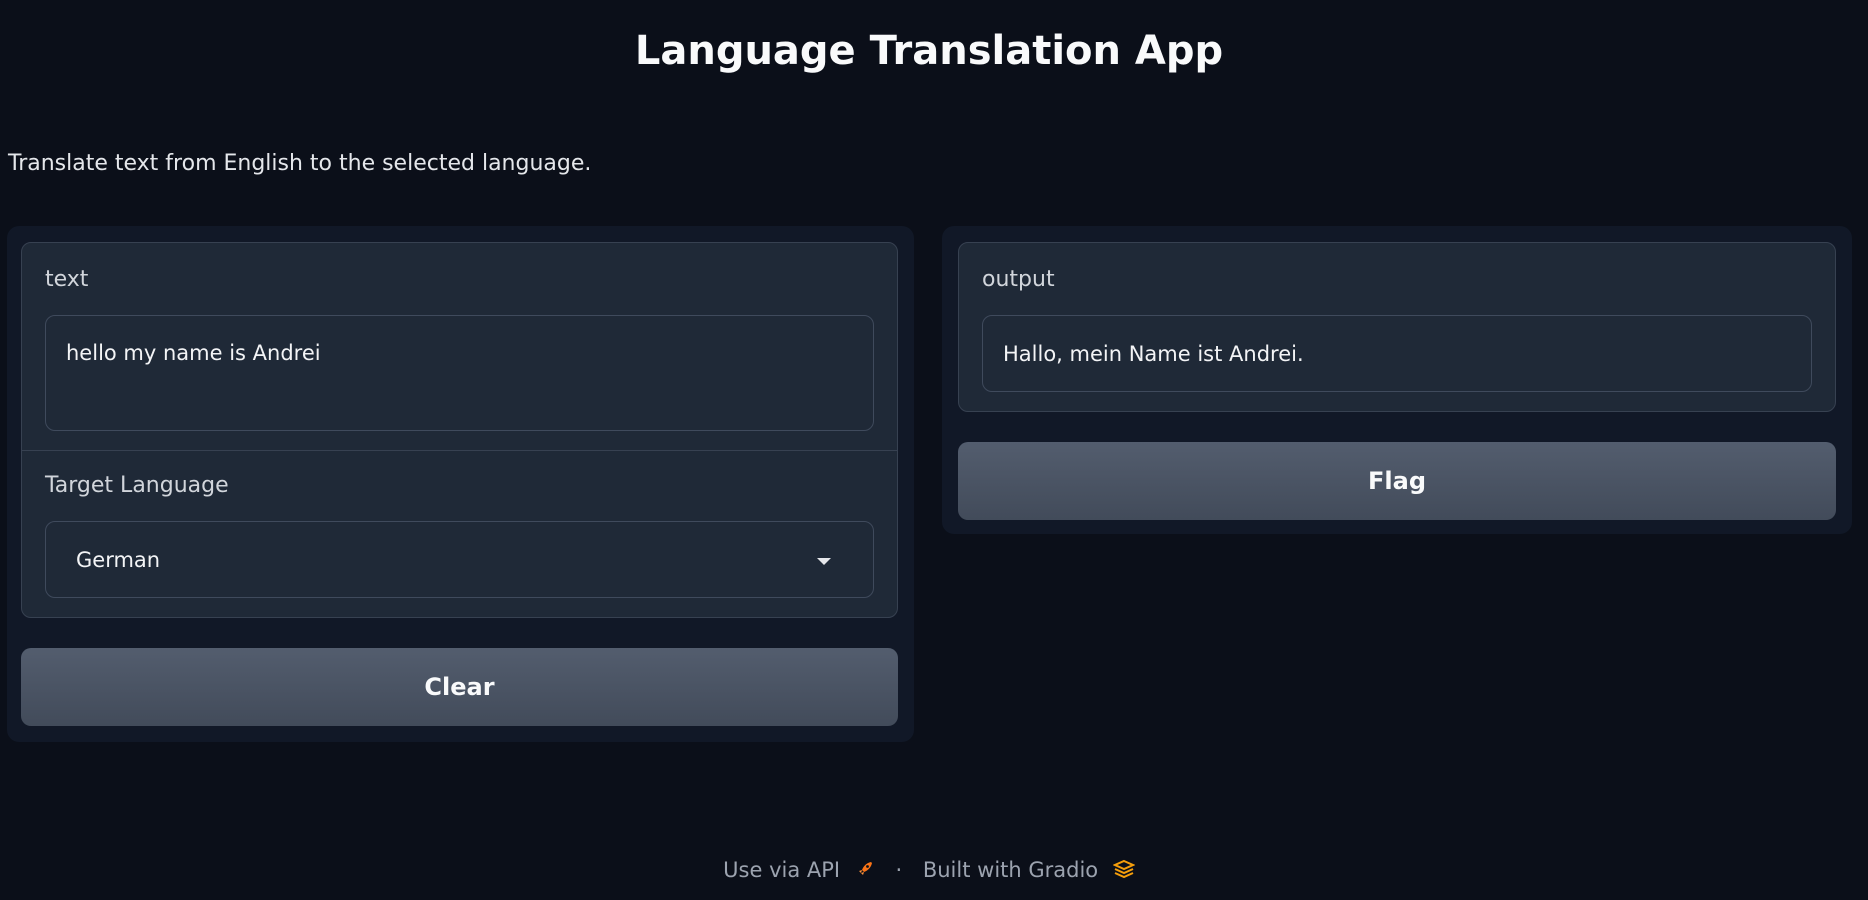 The height and width of the screenshot is (900, 1868). I want to click on clear-button: Clear, so click(459, 687).